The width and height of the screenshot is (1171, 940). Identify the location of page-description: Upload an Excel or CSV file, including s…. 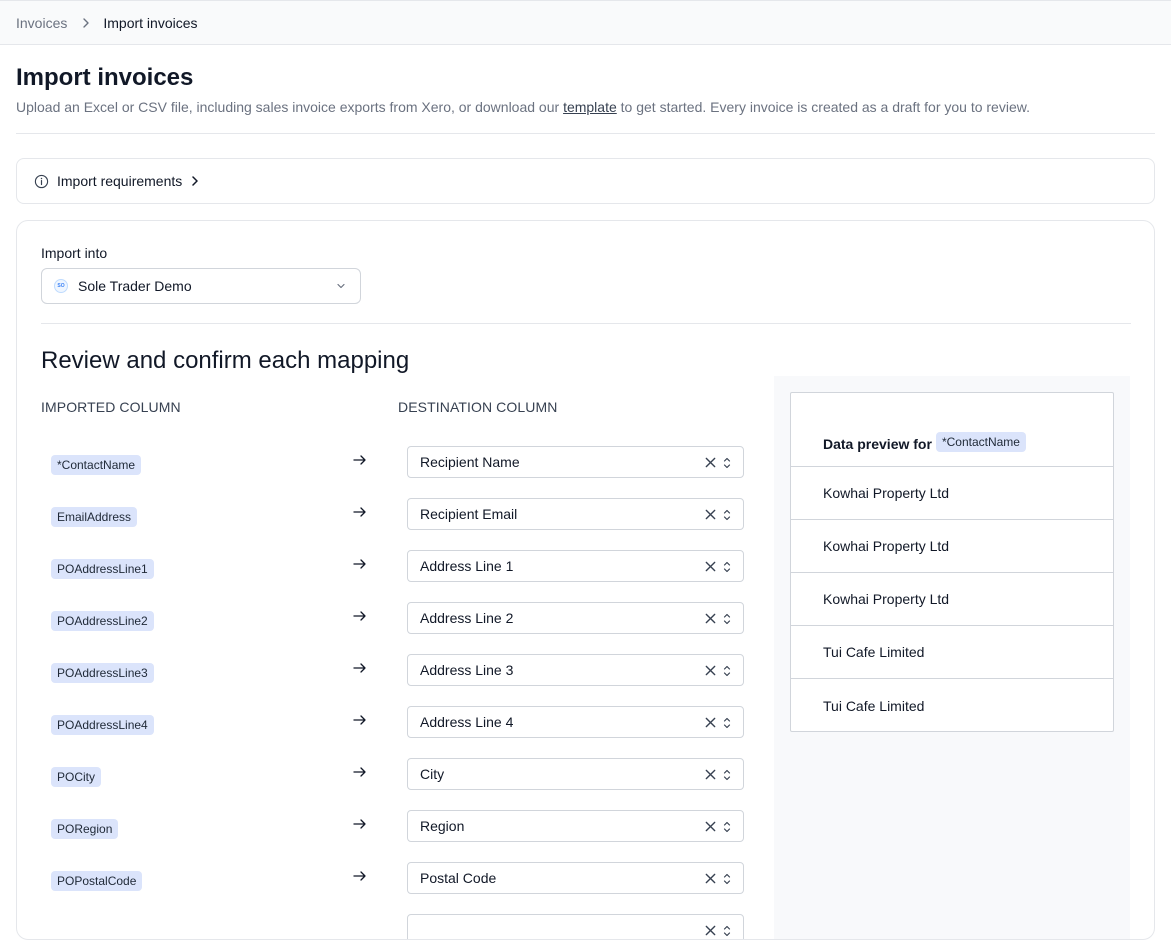
(523, 107).